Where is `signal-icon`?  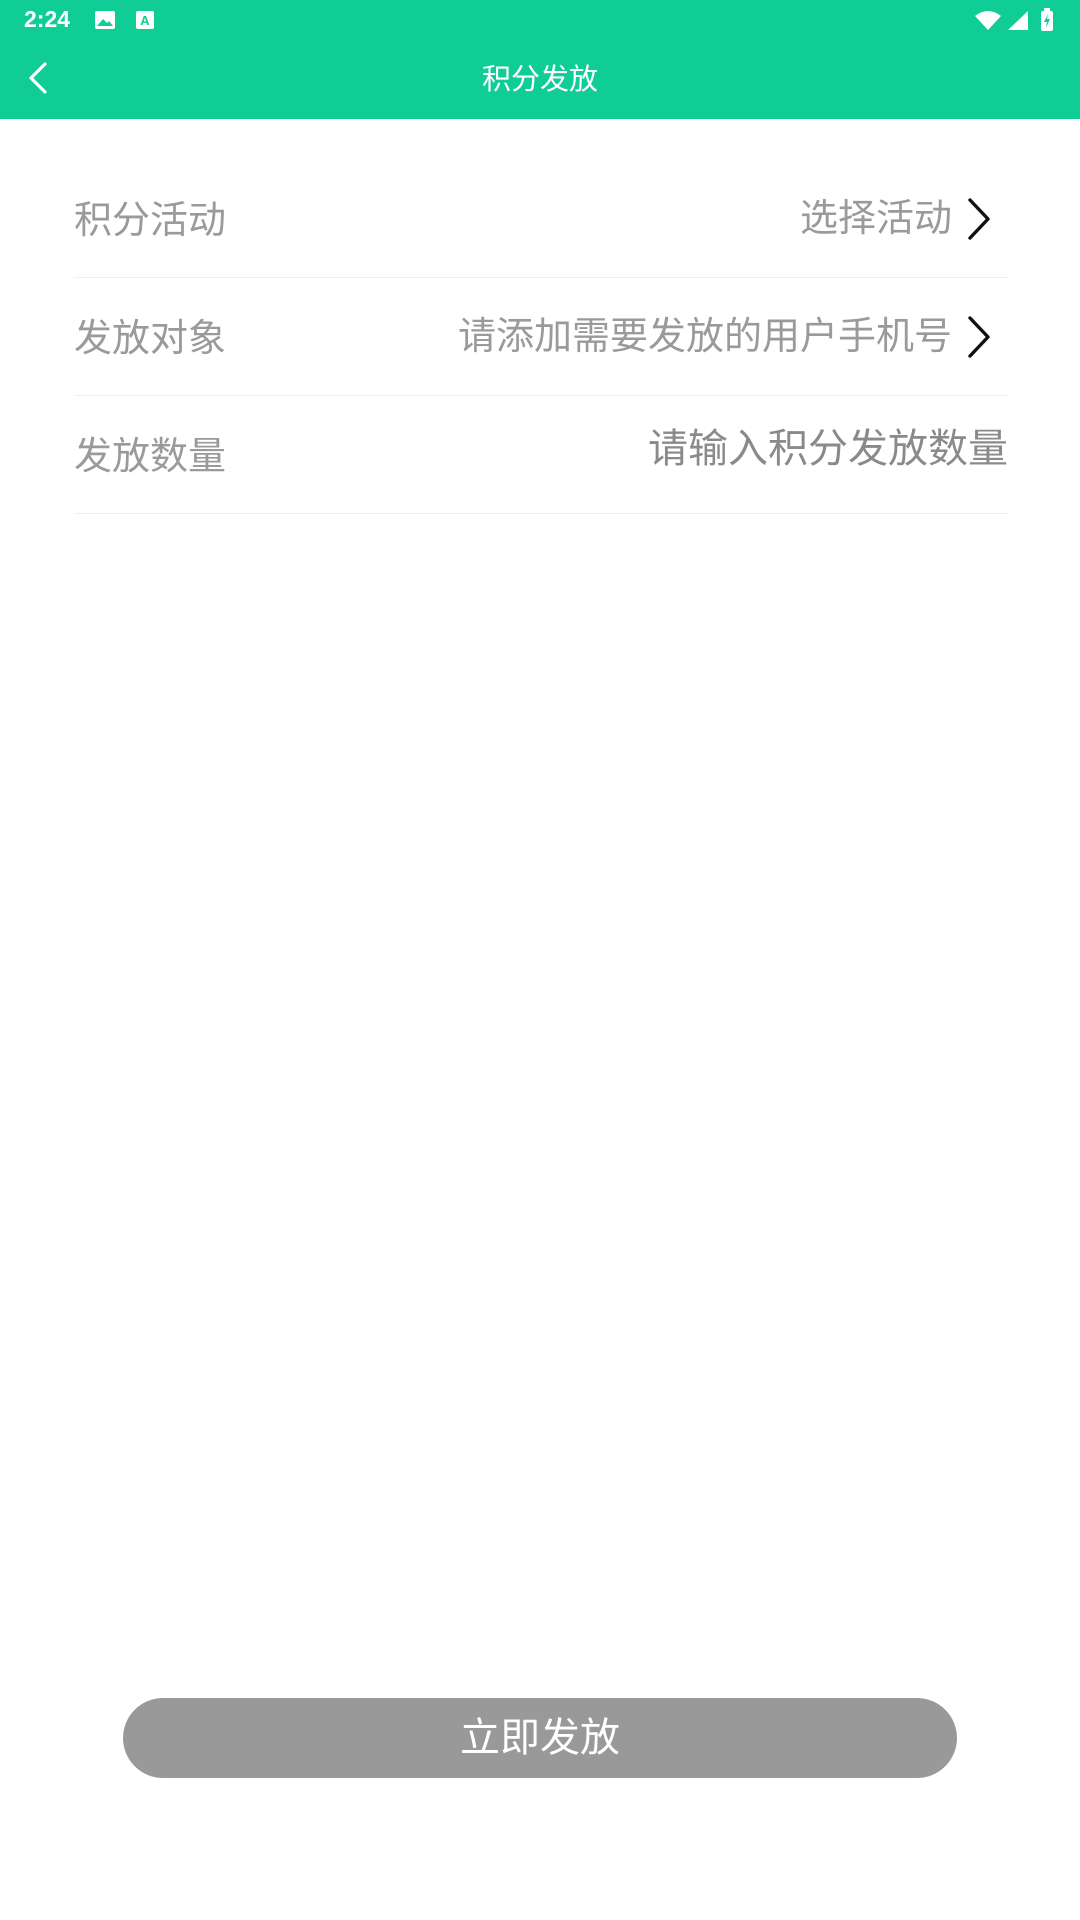 signal-icon is located at coordinates (1018, 20).